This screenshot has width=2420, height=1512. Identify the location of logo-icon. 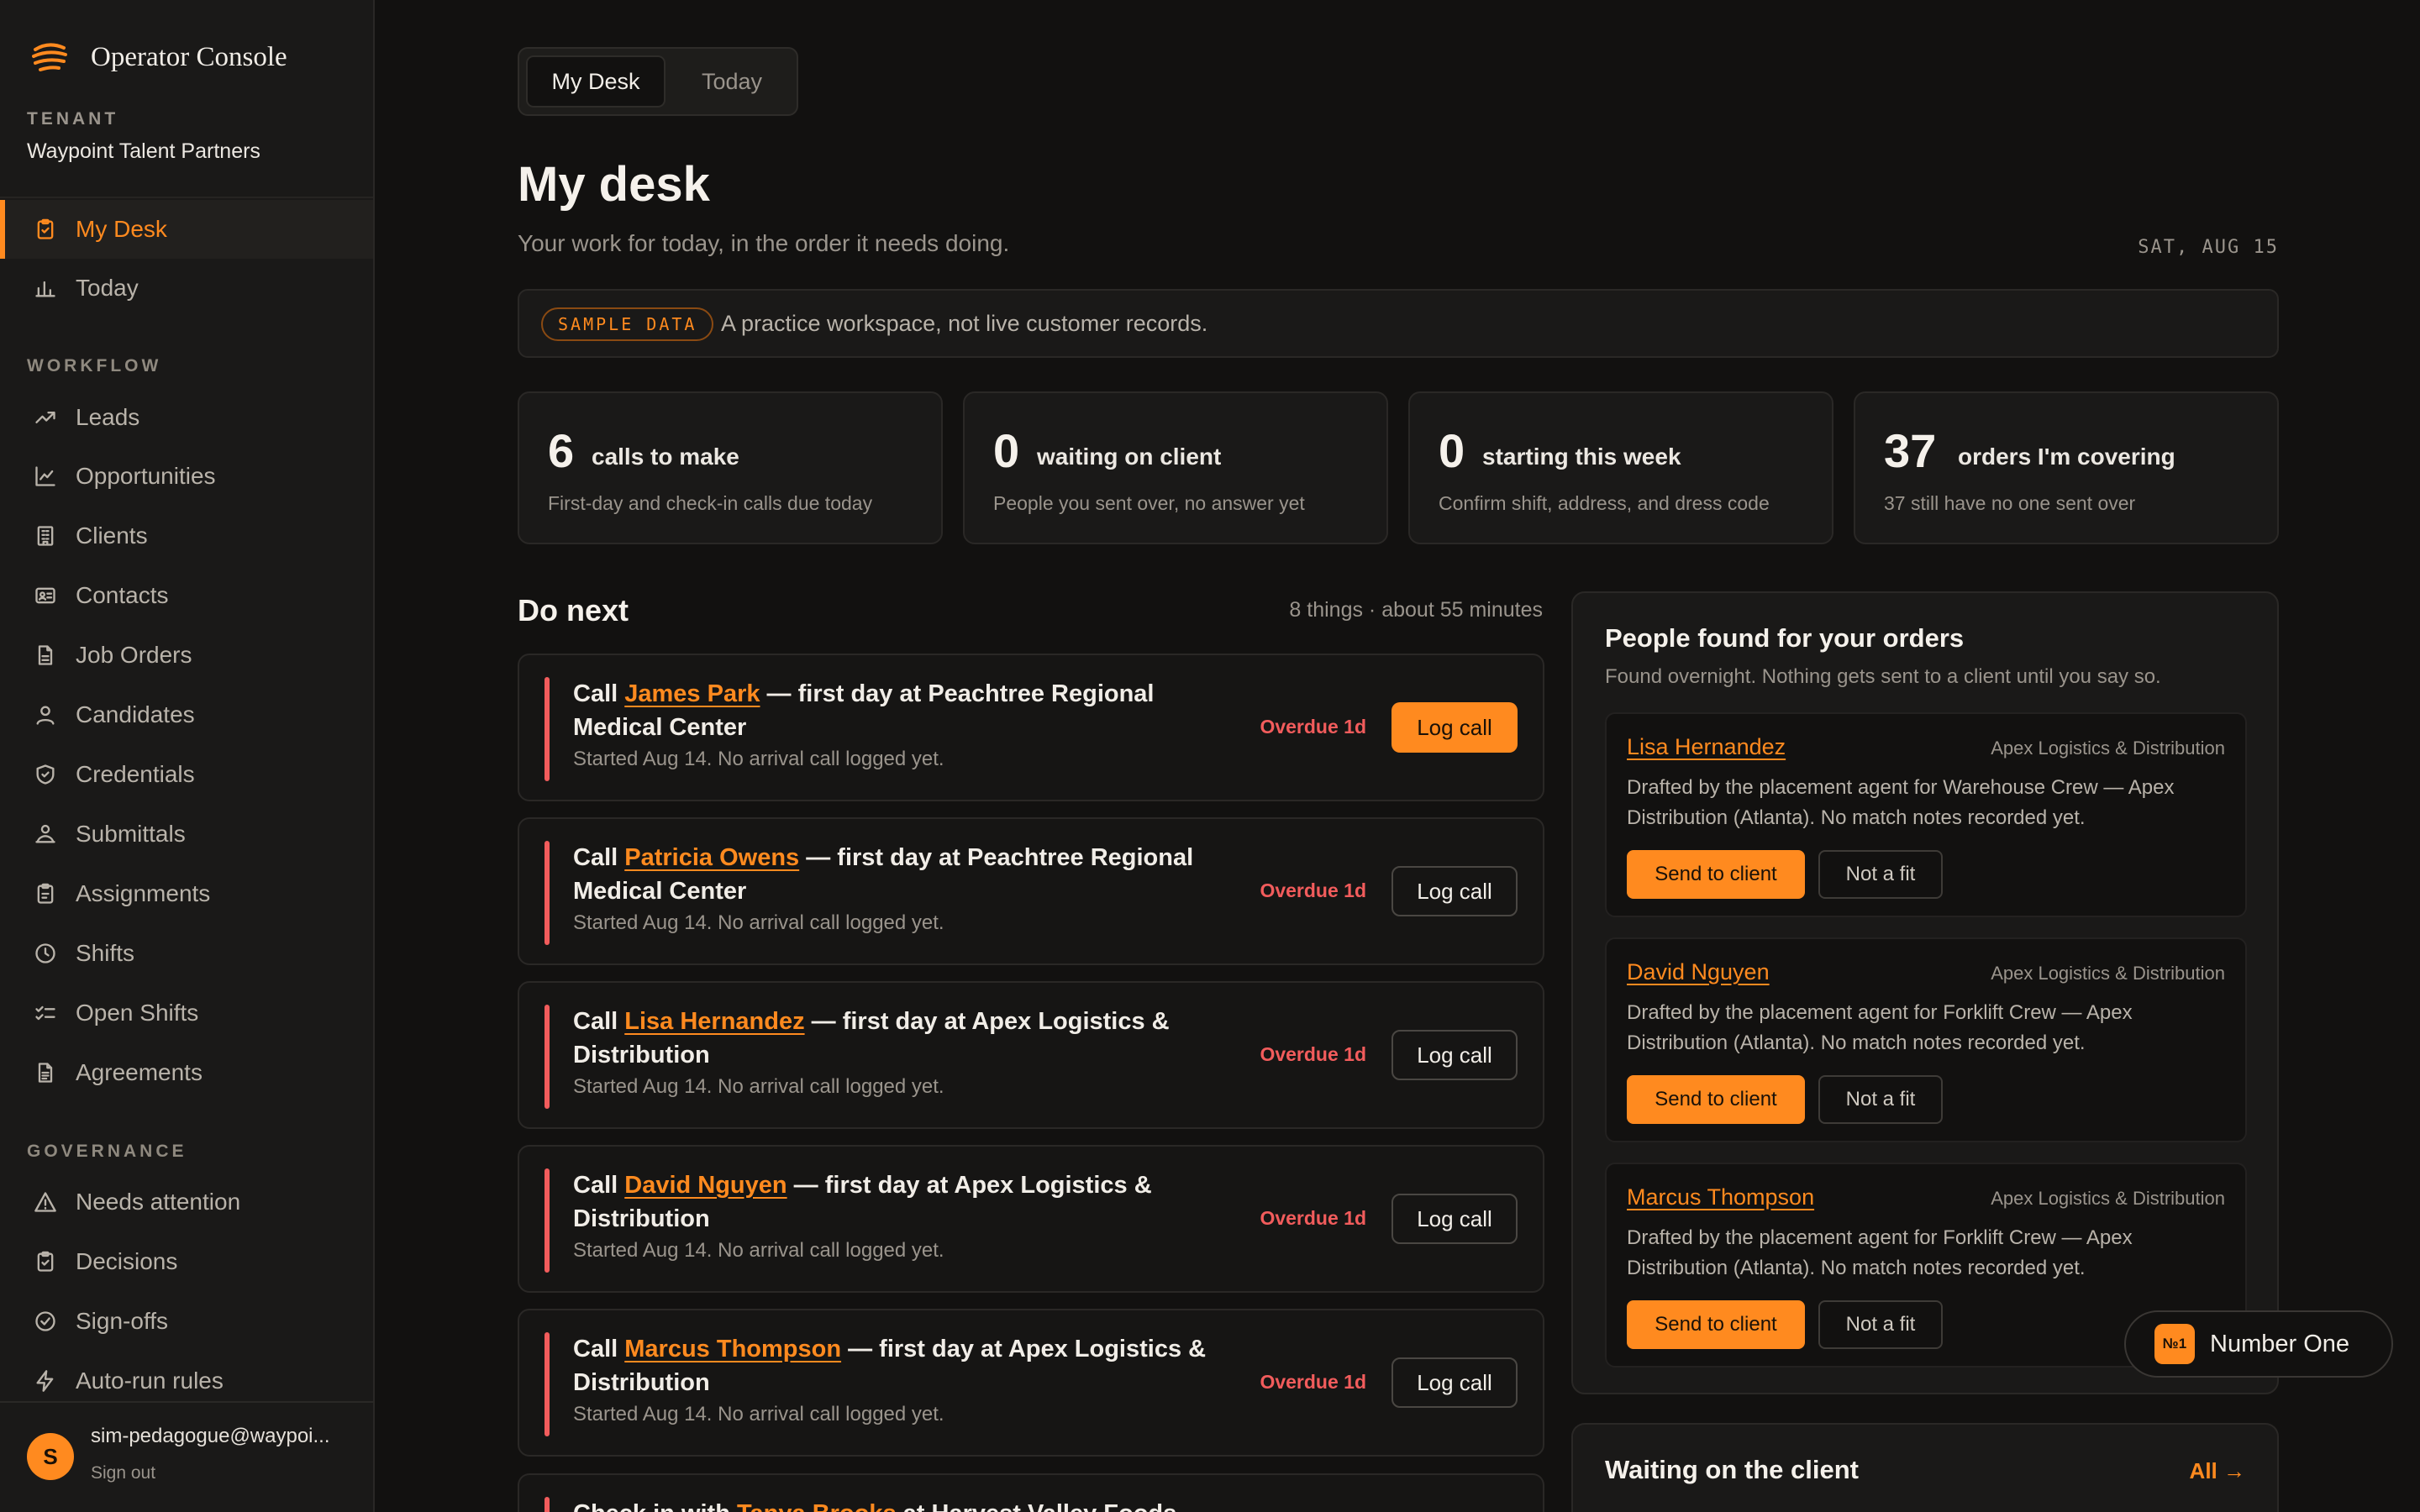
(50, 57).